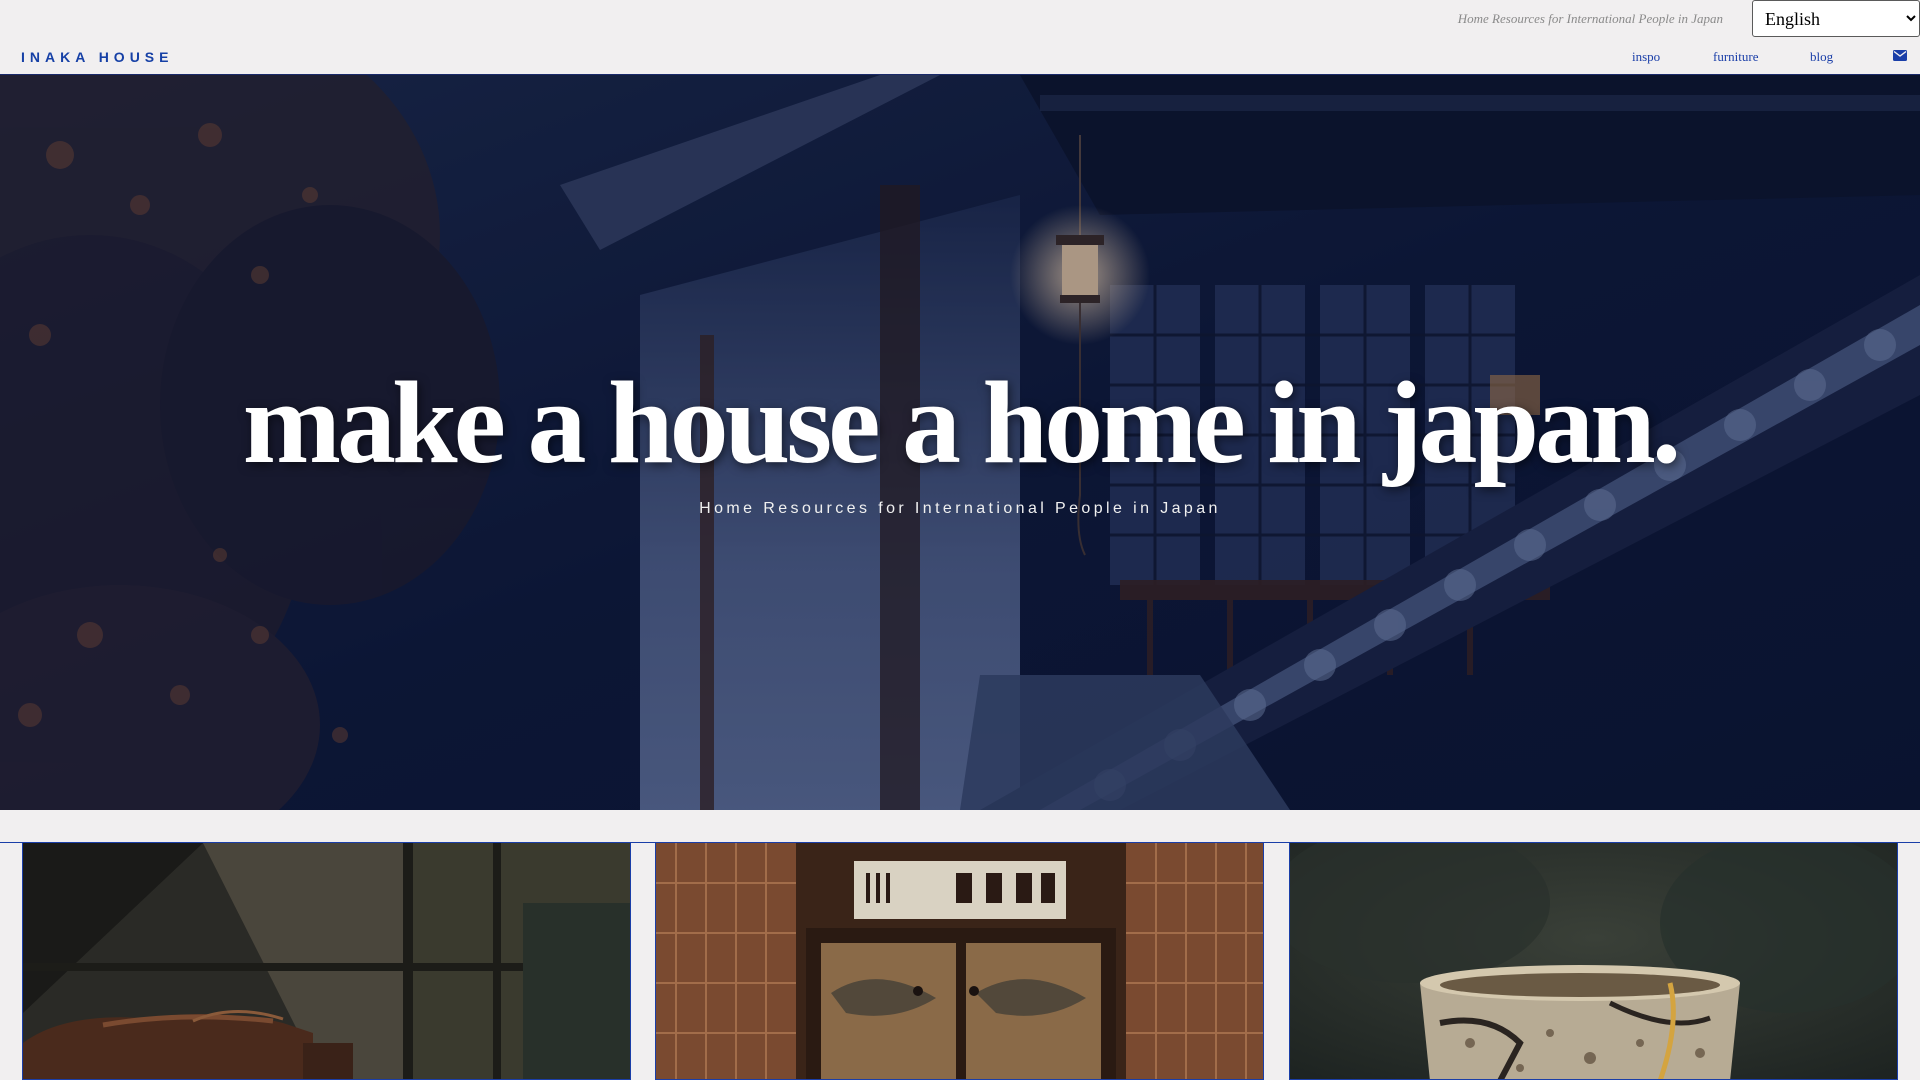  I want to click on ceramic-cup-image, so click(1593, 961).